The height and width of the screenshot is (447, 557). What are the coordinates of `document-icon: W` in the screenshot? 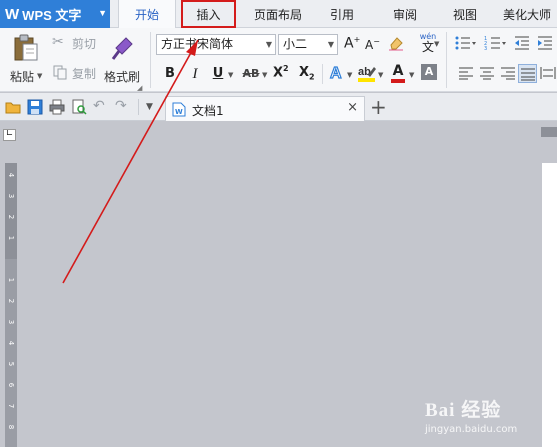 It's located at (179, 109).